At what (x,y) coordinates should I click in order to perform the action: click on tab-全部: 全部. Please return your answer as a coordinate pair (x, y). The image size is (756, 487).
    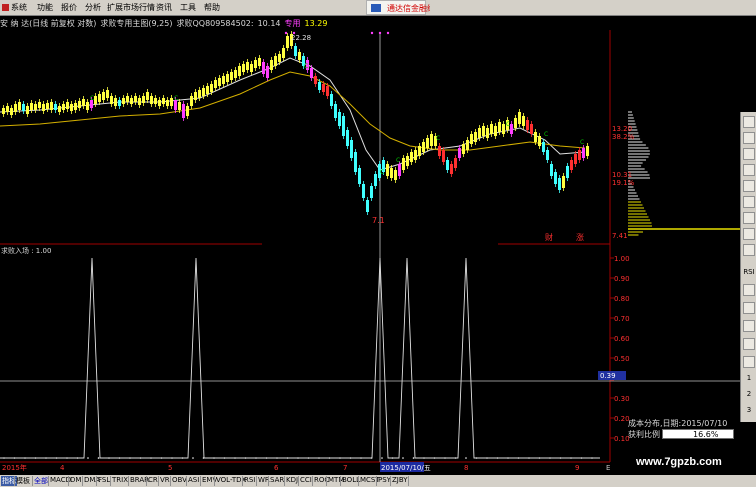
    Looking at the image, I should click on (41, 481).